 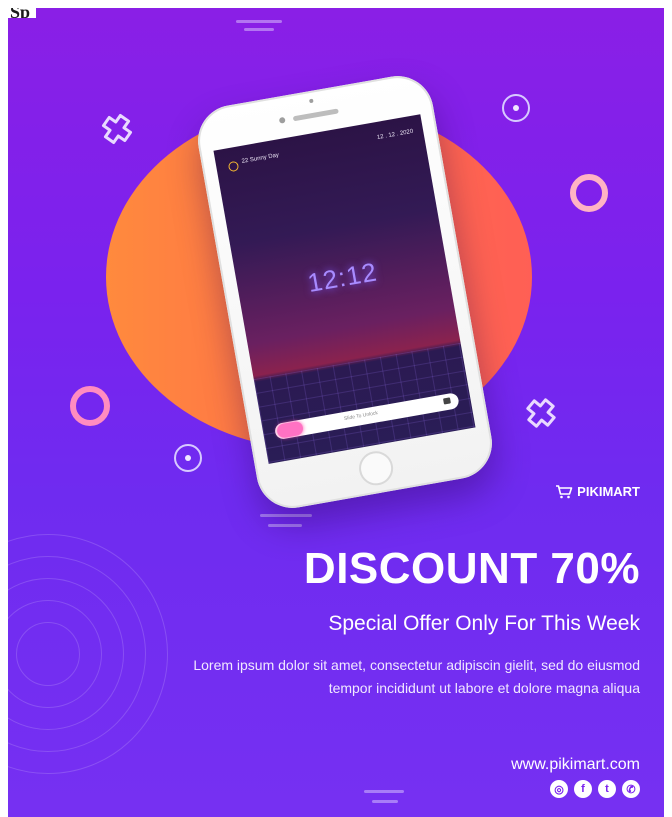 What do you see at coordinates (484, 623) in the screenshot?
I see `subhead: Special Offer Only For This Week` at bounding box center [484, 623].